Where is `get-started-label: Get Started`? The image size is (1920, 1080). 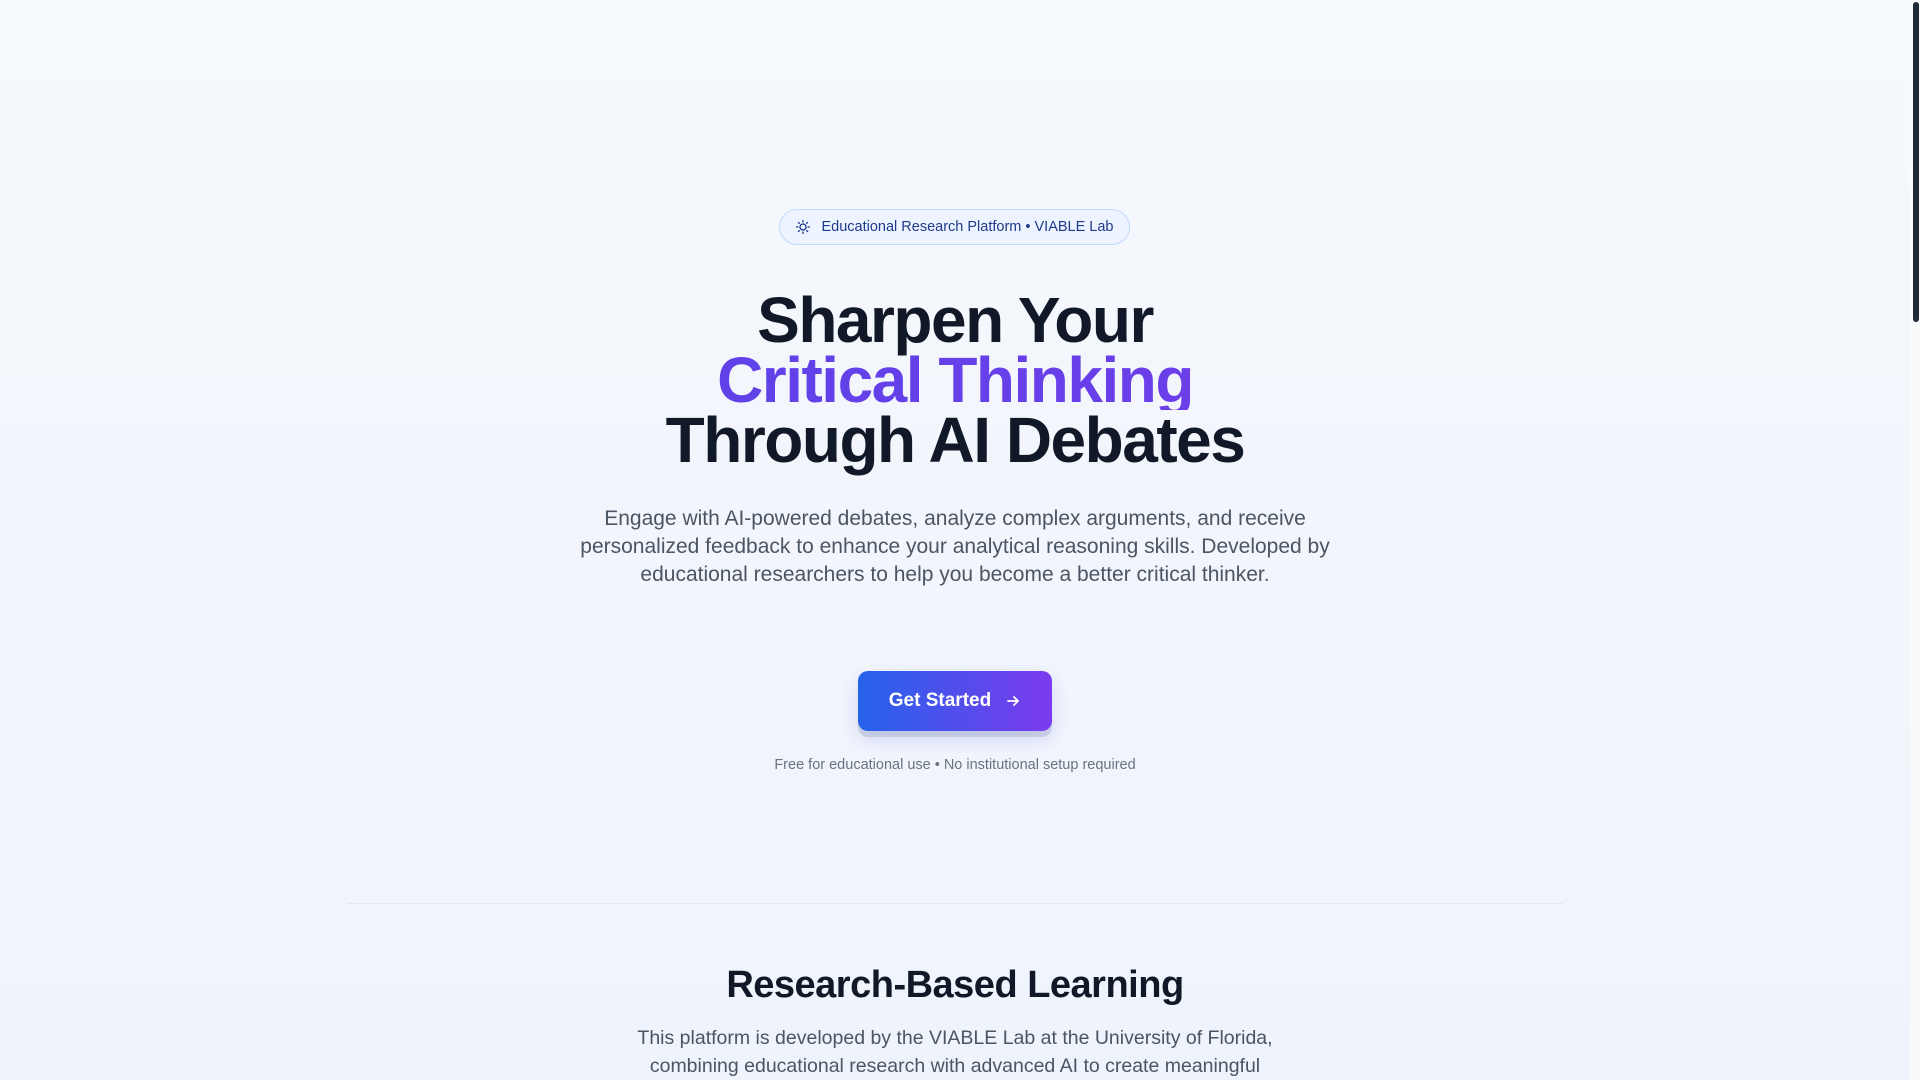
get-started-label: Get Started is located at coordinates (940, 700).